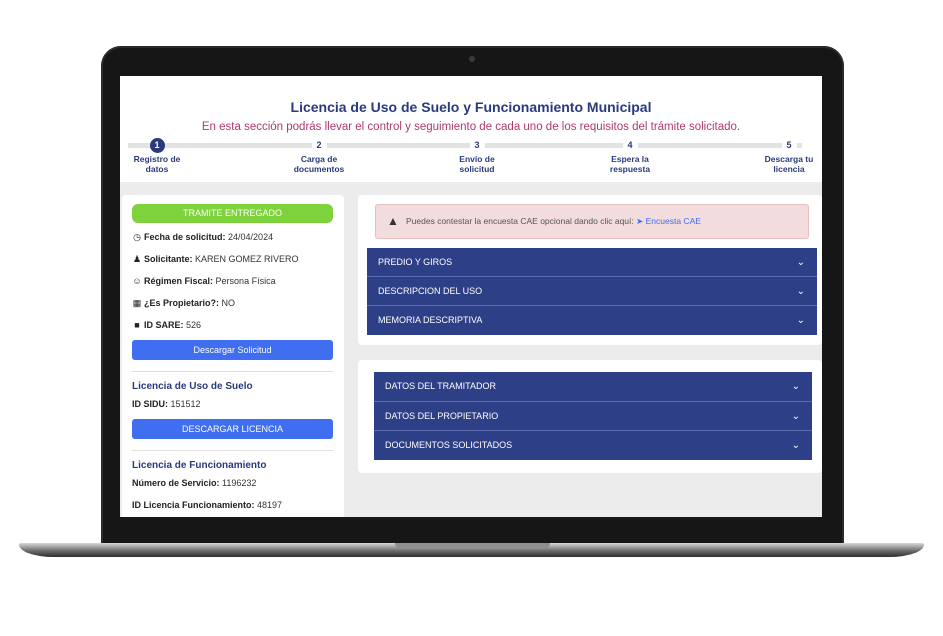 This screenshot has width=943, height=636. Describe the element at coordinates (207, 505) in the screenshot. I see `licencia-funcionamiento-row: ID Licencia Funcionamiento: 48197` at that location.